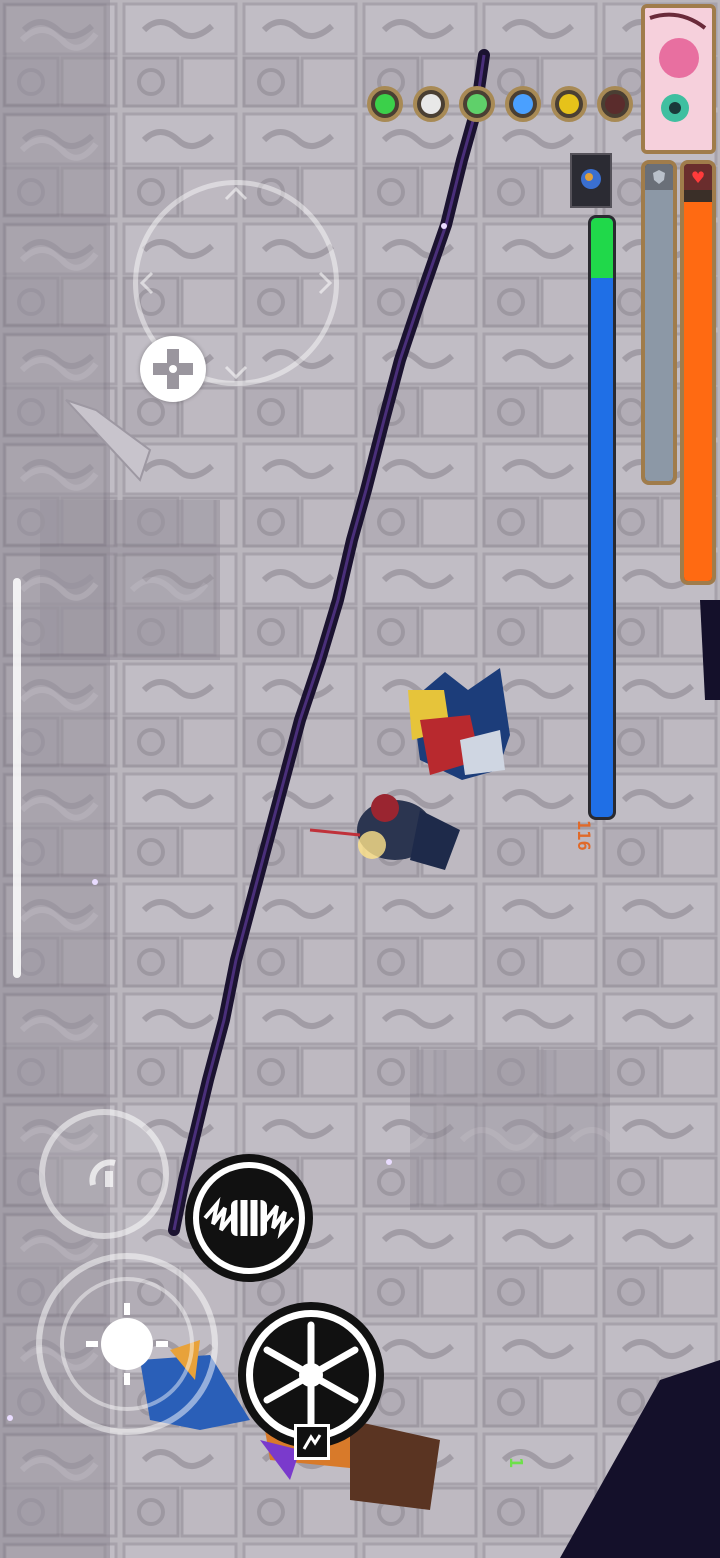 The width and height of the screenshot is (720, 1558). What do you see at coordinates (602, 248) in the screenshot?
I see `energy-top` at bounding box center [602, 248].